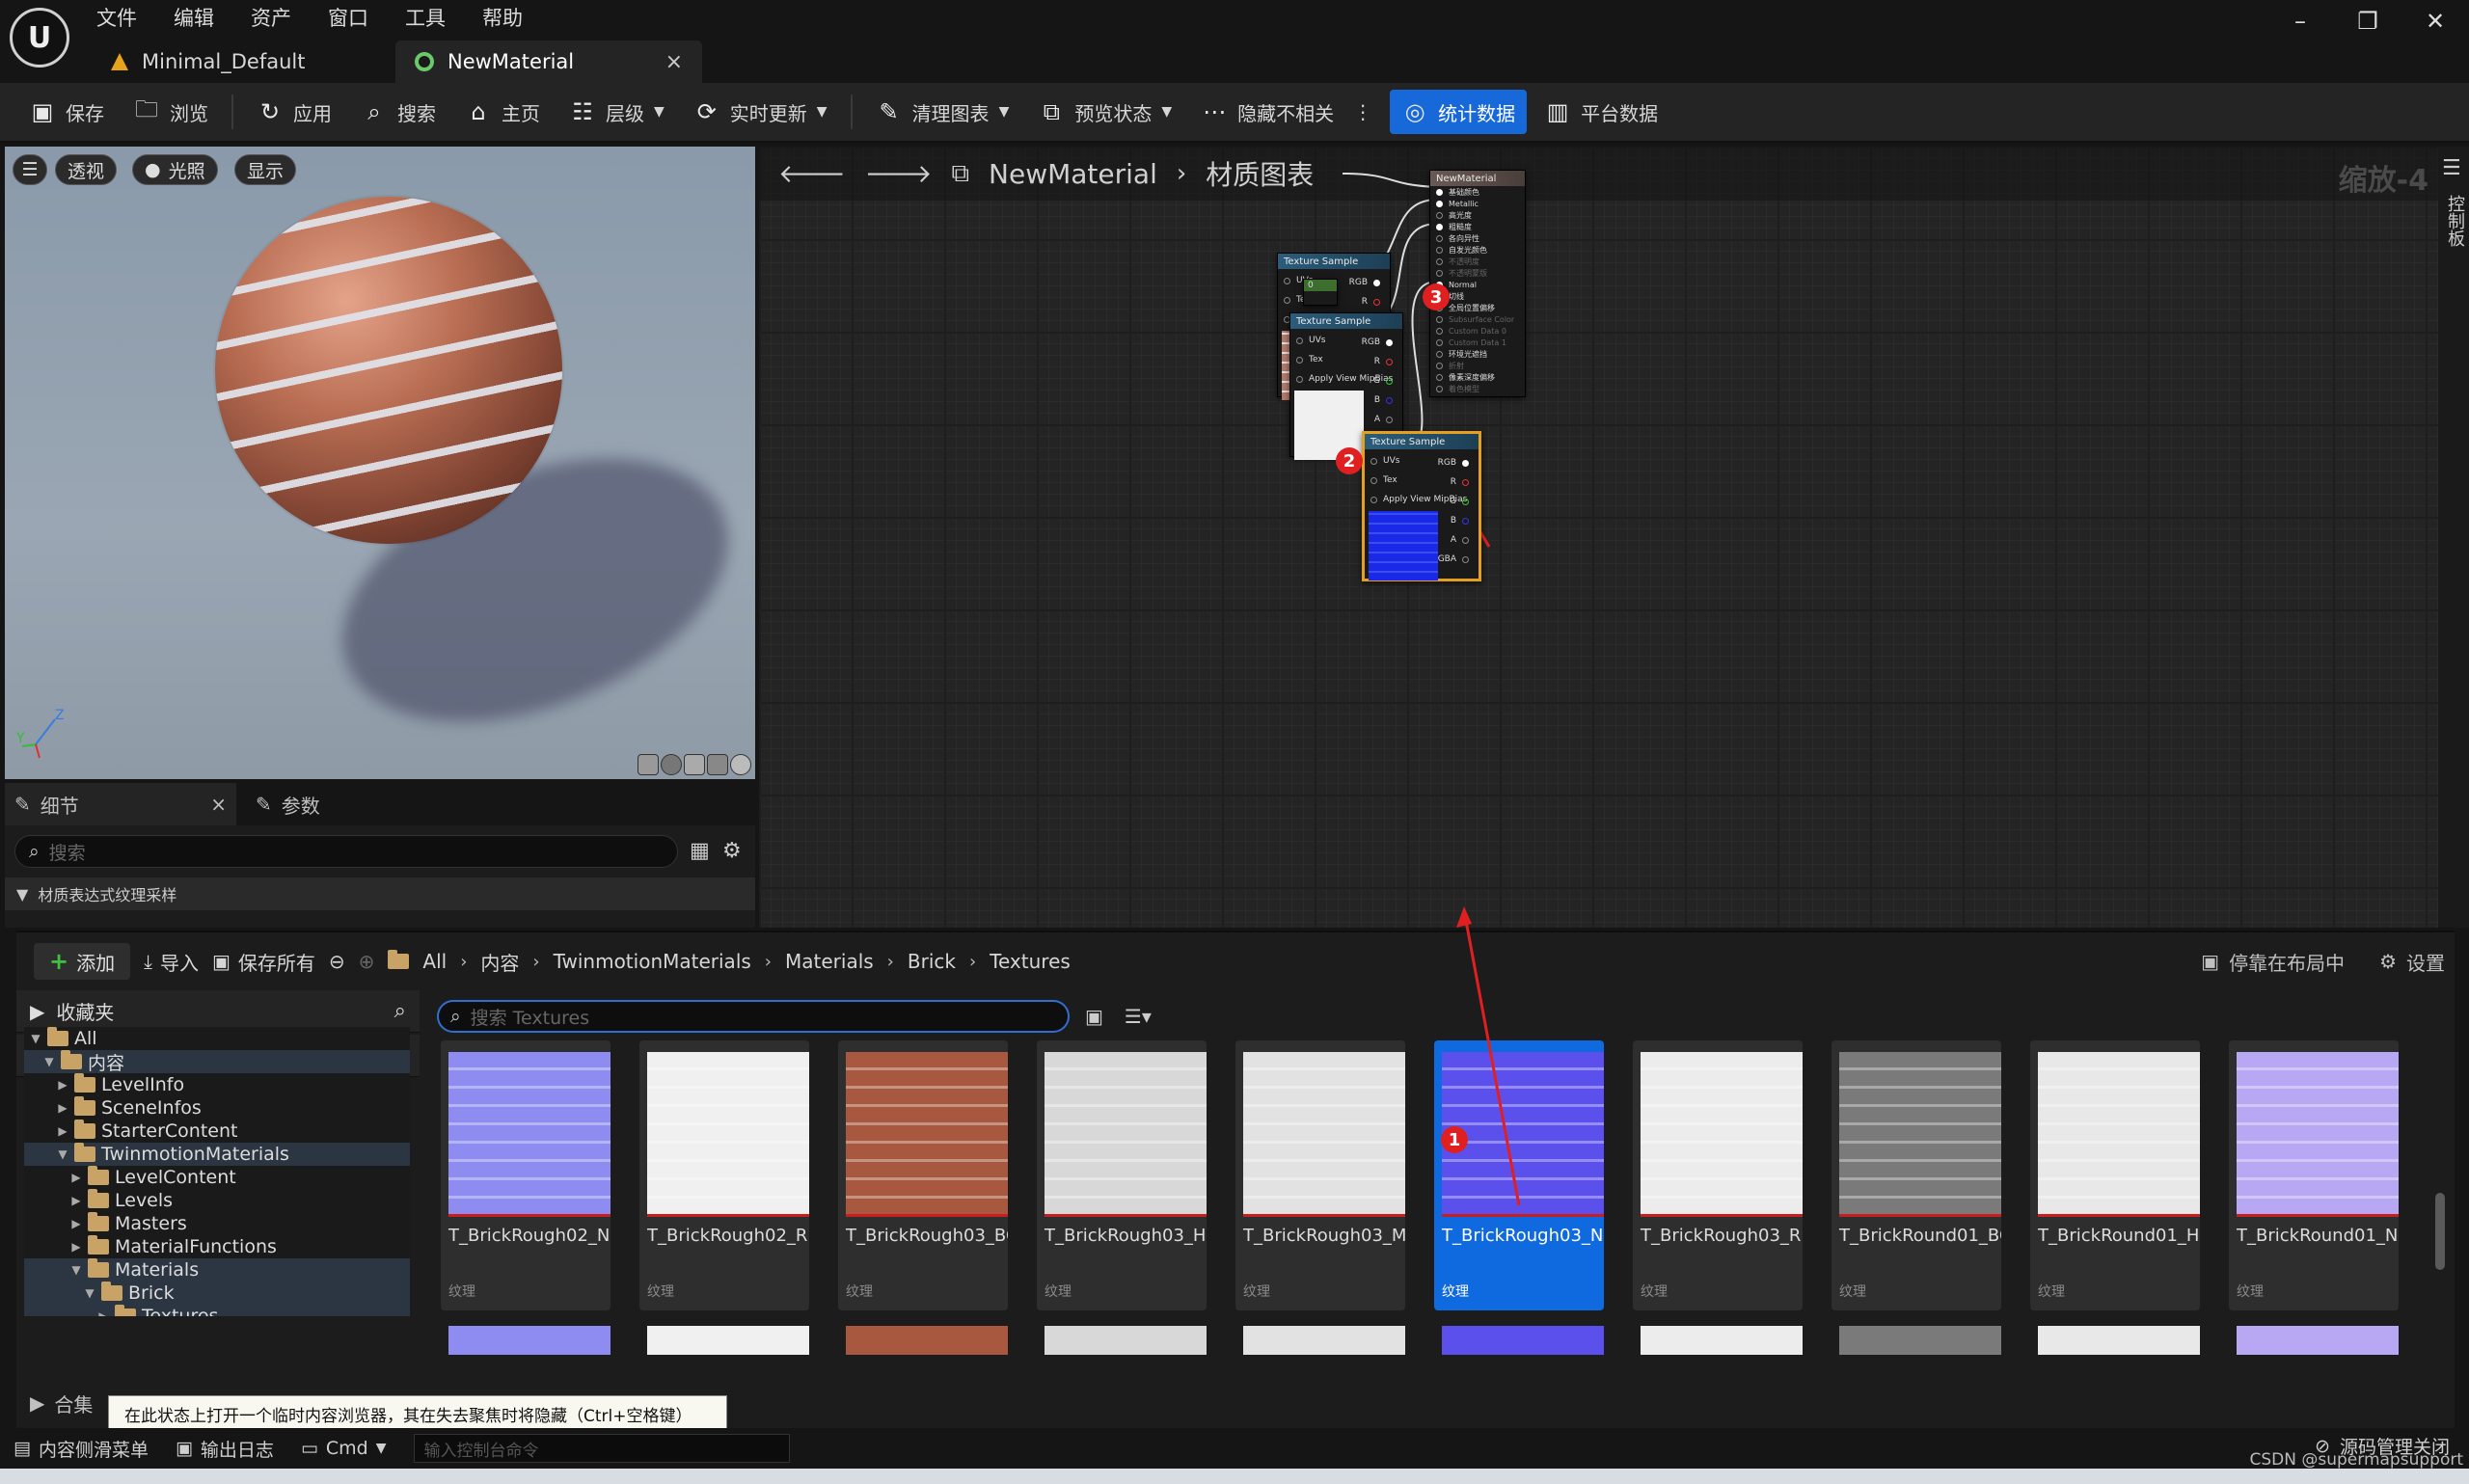 The height and width of the screenshot is (1484, 2469). Describe the element at coordinates (616, 112) in the screenshot. I see `hierarchy-dropdown: ☷ 层级 ▼` at that location.